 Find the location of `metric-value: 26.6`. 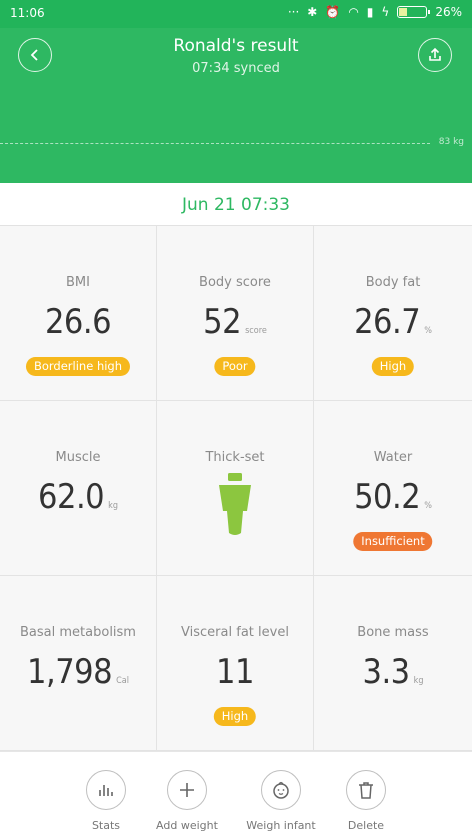

metric-value: 26.6 is located at coordinates (78, 322).